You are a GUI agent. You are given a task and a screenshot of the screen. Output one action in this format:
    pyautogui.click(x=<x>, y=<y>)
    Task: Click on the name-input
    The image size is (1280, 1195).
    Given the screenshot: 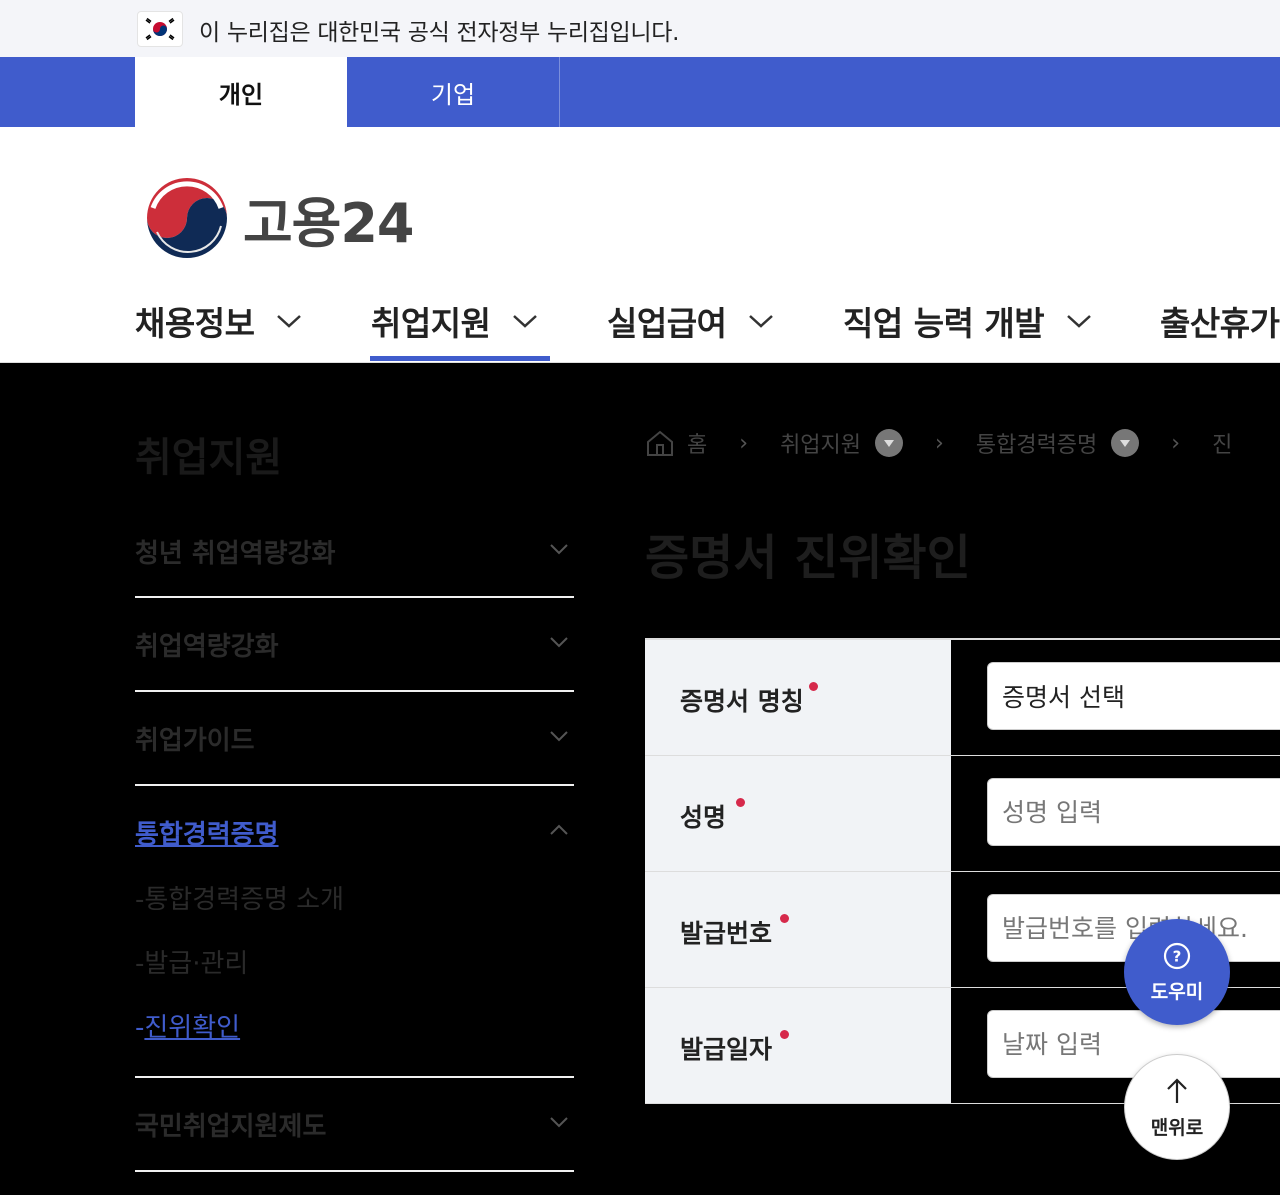 What is the action you would take?
    pyautogui.click(x=1133, y=812)
    